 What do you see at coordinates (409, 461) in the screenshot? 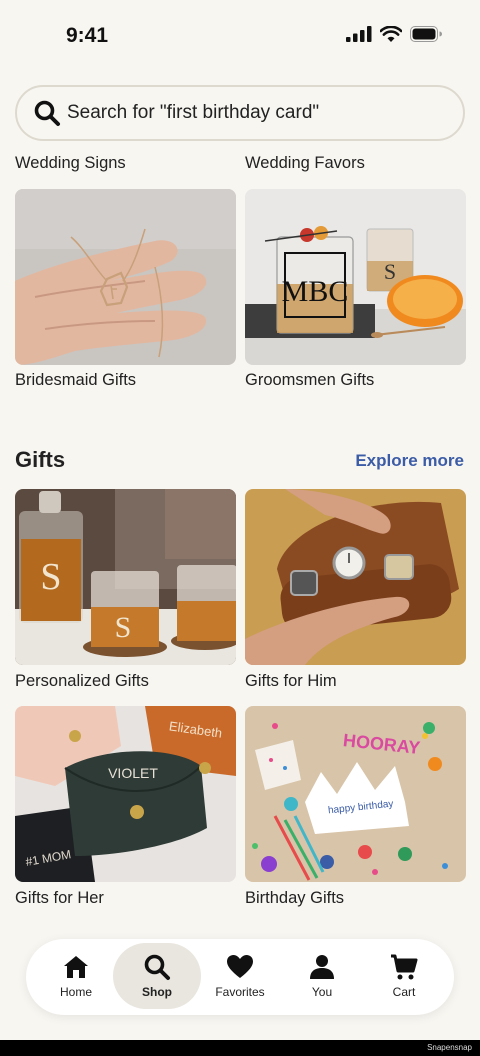
I see `explore-more-link: Explore more` at bounding box center [409, 461].